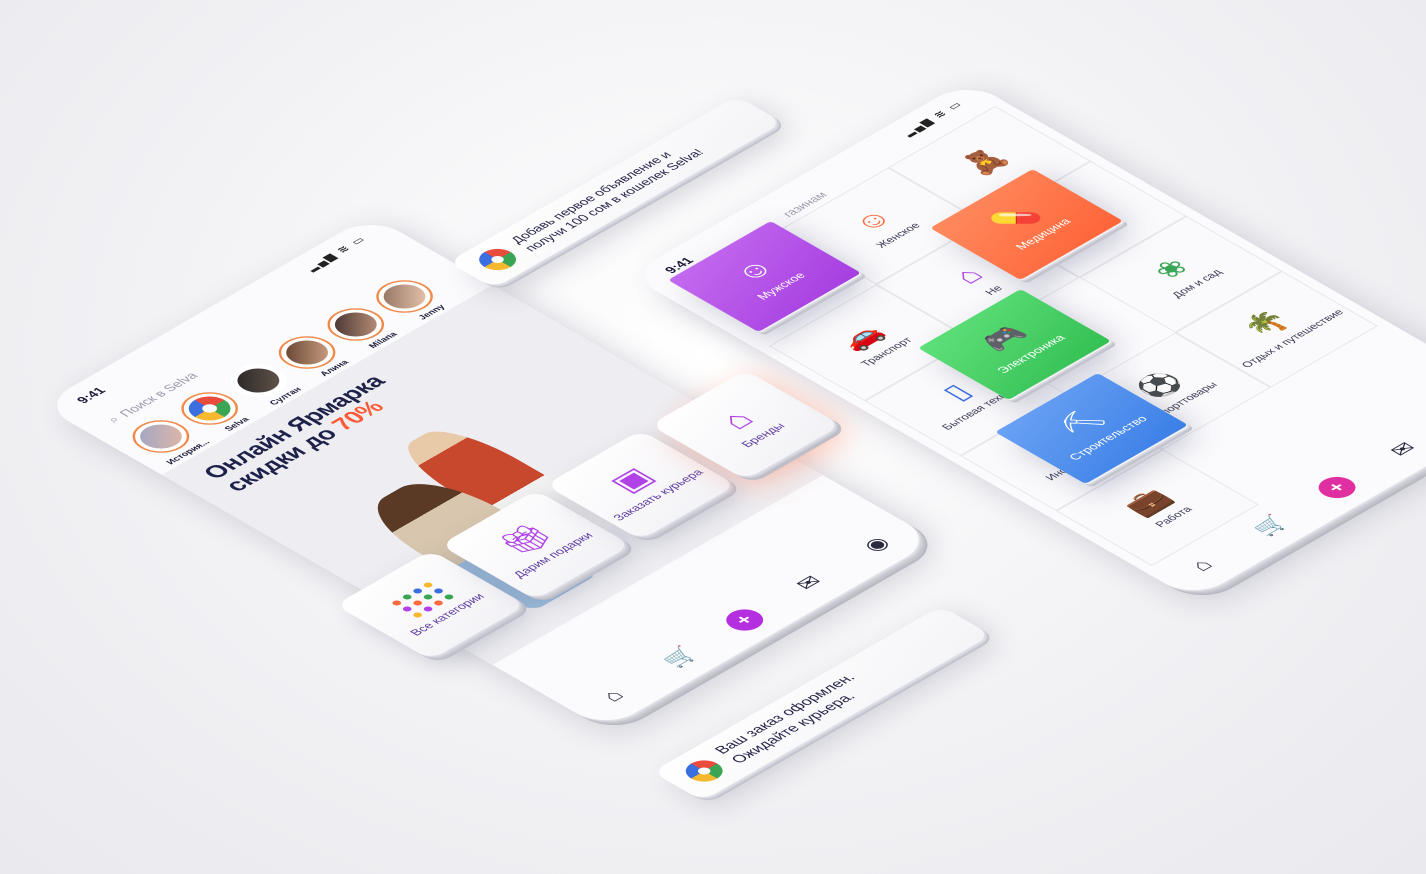 Image resolution: width=1426 pixels, height=874 pixels. I want to click on notification-line-1: Ваш заказ оформлен., so click(785, 714).